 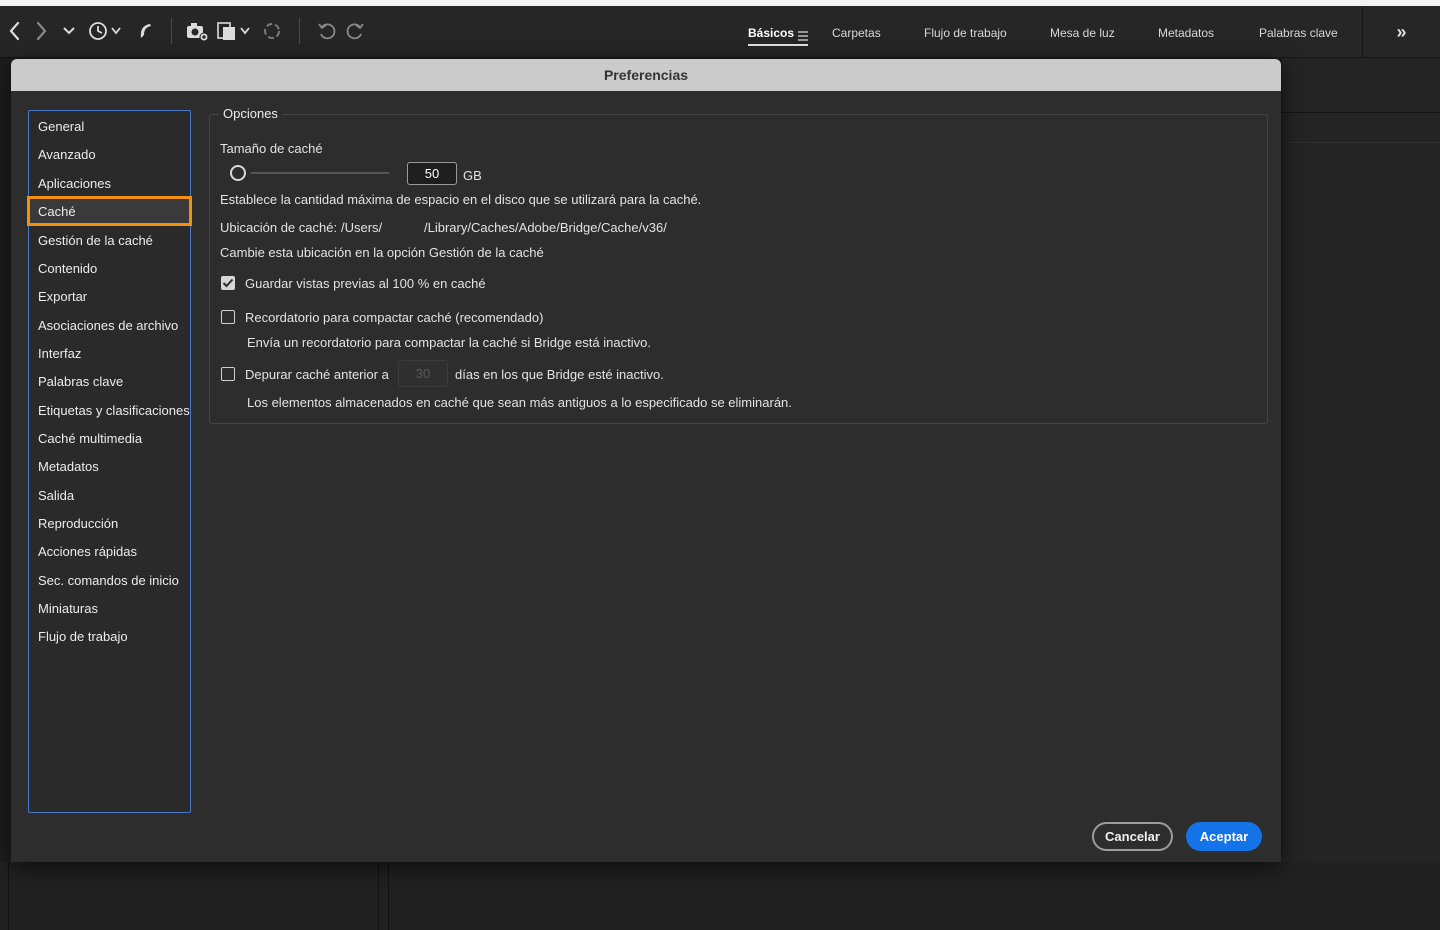 I want to click on workspace-tab-palabras-clave: Palabras clave, so click(x=1298, y=33).